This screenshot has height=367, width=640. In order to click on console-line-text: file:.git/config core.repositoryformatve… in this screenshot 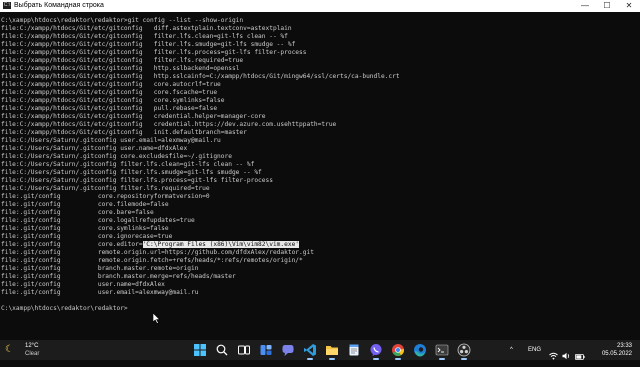, I will do `click(105, 196)`.